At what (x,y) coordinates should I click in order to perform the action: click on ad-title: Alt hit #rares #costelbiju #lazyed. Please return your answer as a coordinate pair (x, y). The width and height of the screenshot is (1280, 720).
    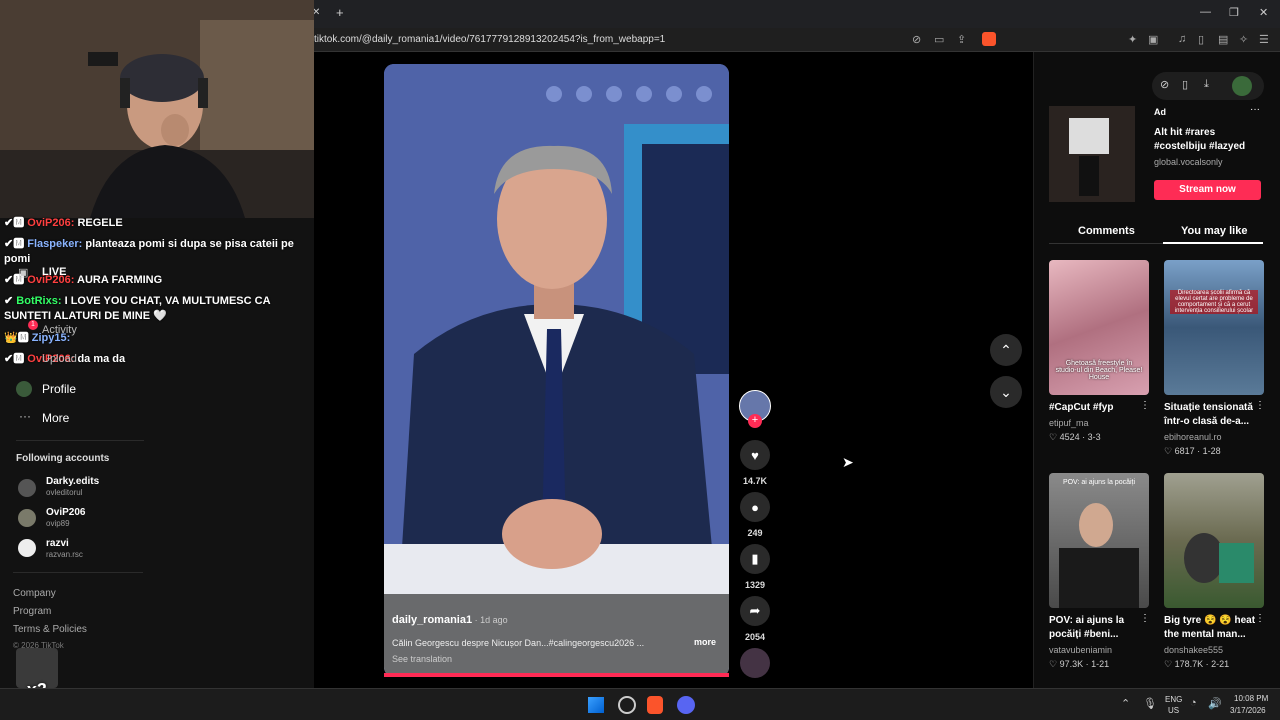
    Looking at the image, I should click on (1204, 140).